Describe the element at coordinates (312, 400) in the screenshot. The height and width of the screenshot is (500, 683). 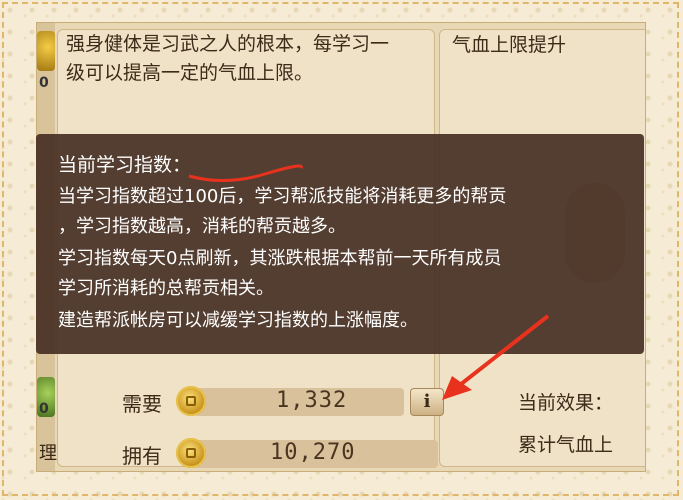
I see `need-value: 1,332` at that location.